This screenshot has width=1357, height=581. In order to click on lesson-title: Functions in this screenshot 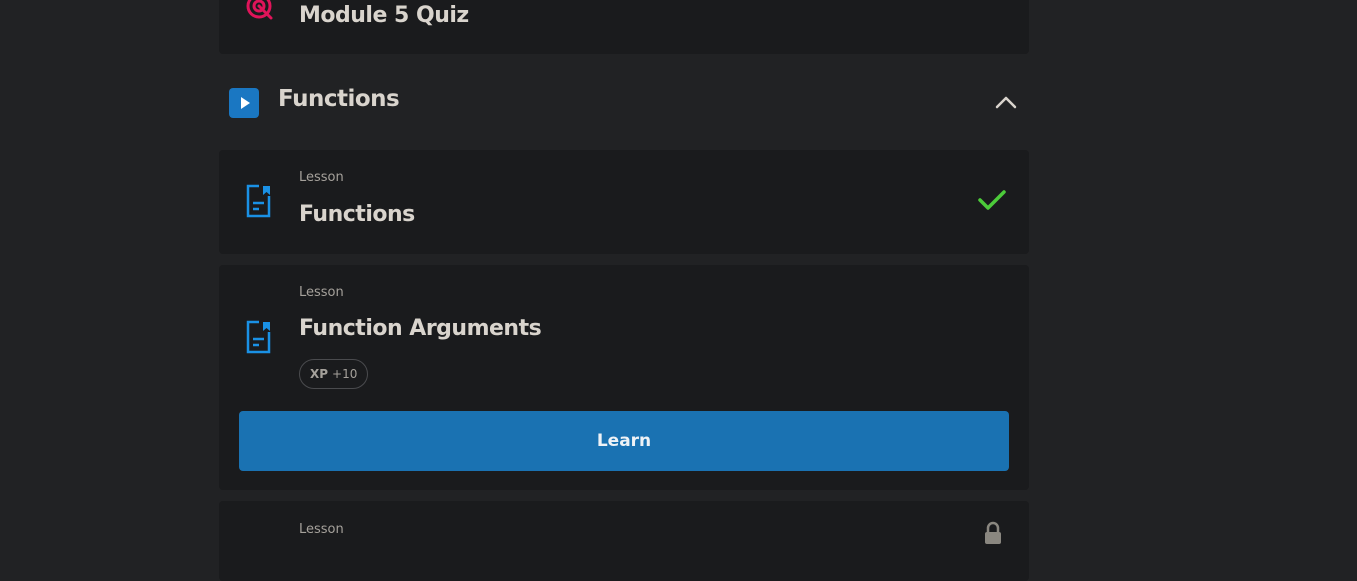, I will do `click(357, 214)`.